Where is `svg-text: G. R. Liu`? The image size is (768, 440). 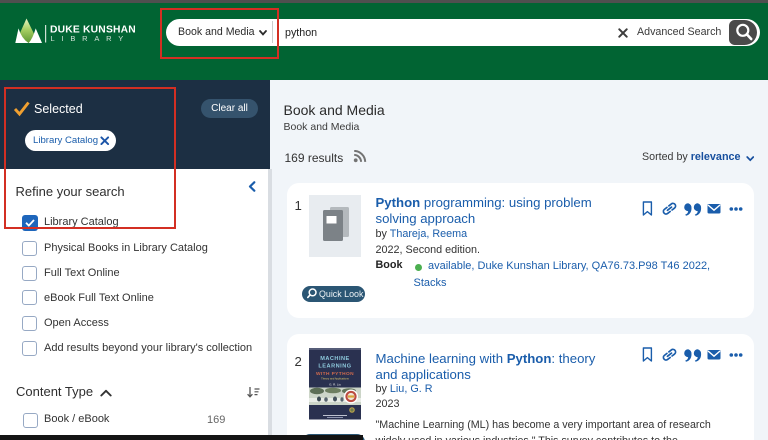 svg-text: G. R. Liu is located at coordinates (335, 385).